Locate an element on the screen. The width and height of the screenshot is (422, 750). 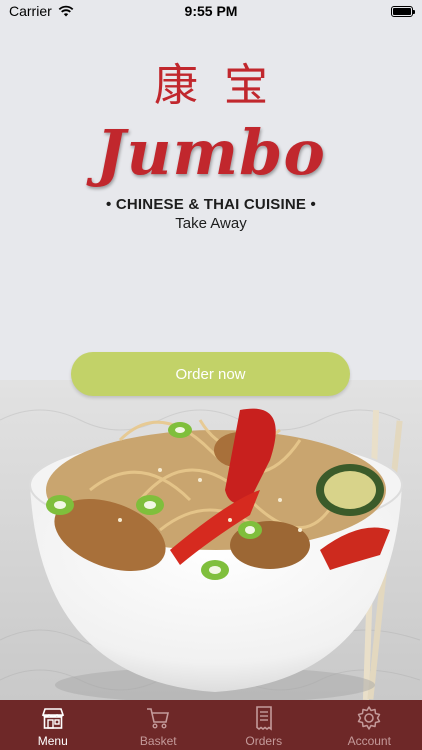
carrier-label: Carrier is located at coordinates (30, 11).